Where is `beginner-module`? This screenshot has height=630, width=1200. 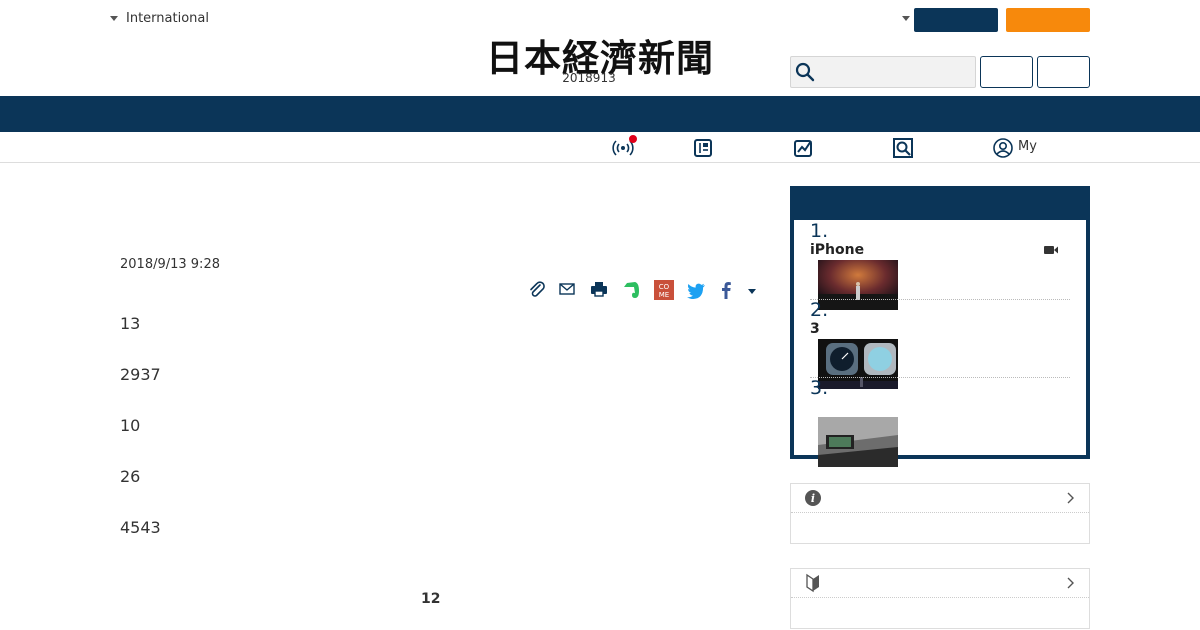 beginner-module is located at coordinates (940, 598).